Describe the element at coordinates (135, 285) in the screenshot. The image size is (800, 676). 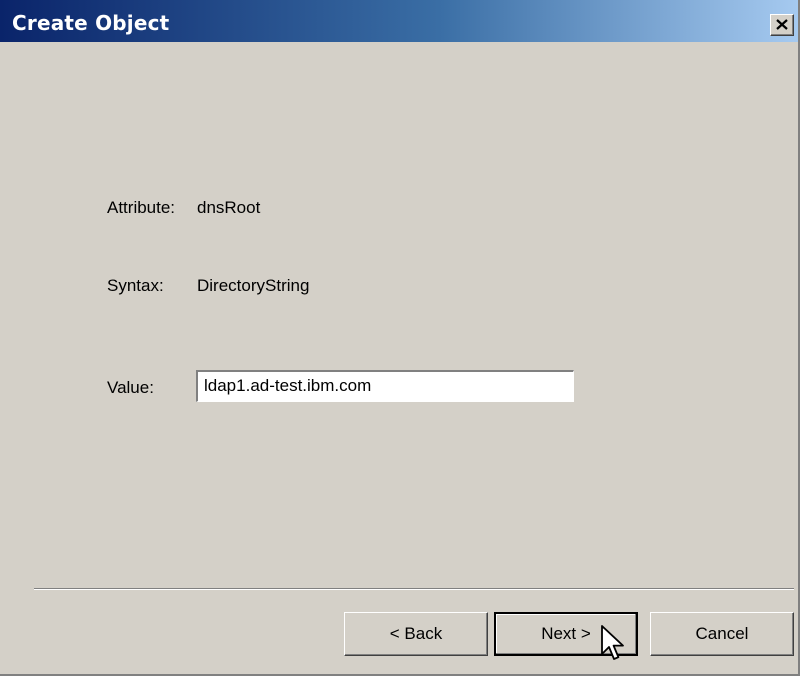
I see `syntax-label: Syntax:` at that location.